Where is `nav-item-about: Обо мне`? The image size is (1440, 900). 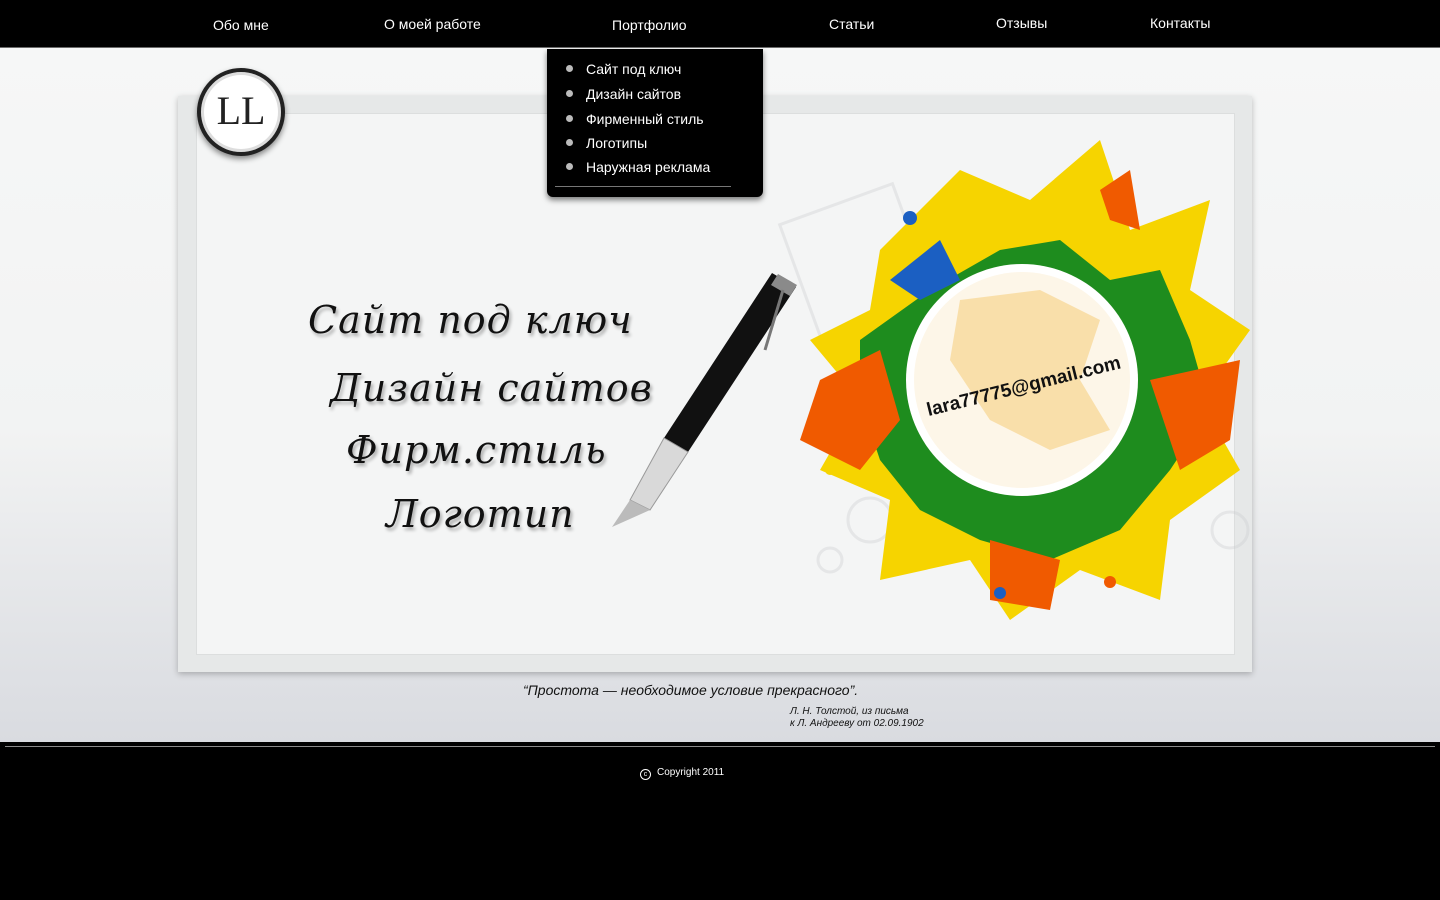 nav-item-about: Обо мне is located at coordinates (241, 25).